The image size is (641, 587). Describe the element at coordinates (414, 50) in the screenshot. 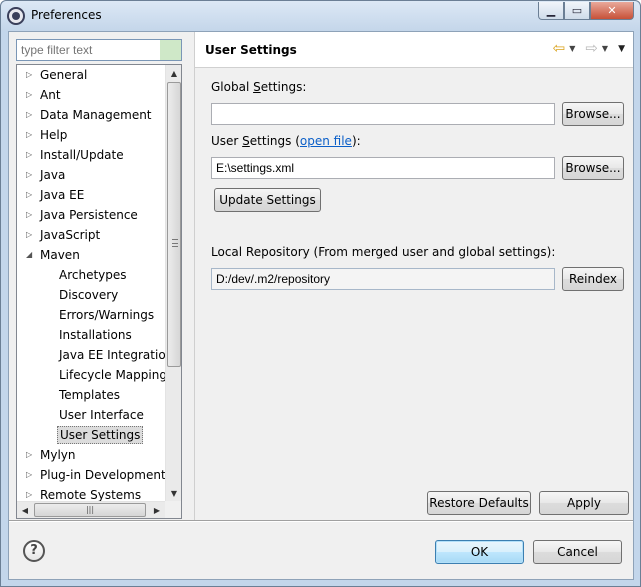

I see `page-header: User Settings ⇦ ▼ ⇨ ▼ ▼` at that location.